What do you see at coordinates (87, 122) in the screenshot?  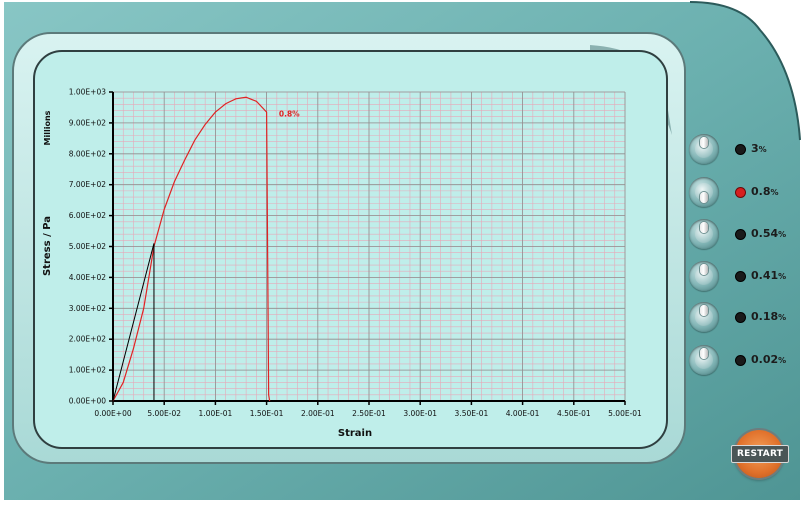 I see `y-tick-label: 9.00E+02` at bounding box center [87, 122].